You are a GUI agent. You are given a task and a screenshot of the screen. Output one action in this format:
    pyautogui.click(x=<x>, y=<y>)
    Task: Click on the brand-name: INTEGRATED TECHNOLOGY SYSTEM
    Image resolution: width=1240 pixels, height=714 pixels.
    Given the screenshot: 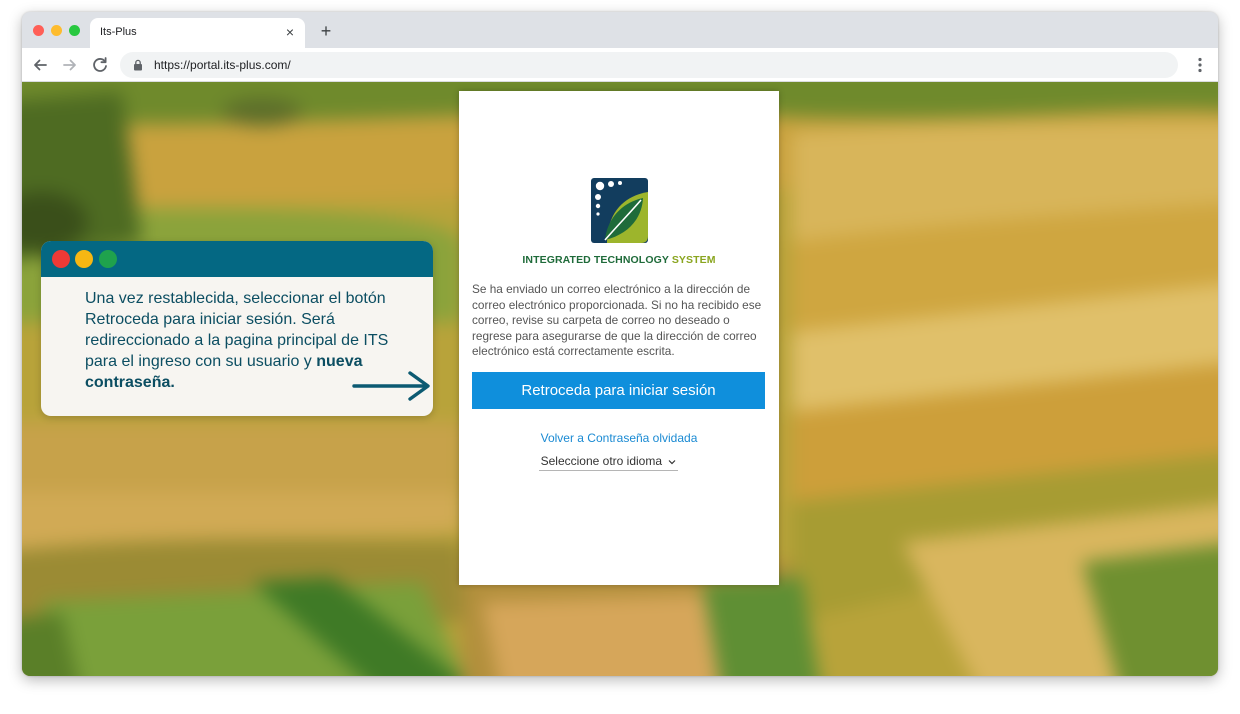 What is the action you would take?
    pyautogui.click(x=619, y=260)
    